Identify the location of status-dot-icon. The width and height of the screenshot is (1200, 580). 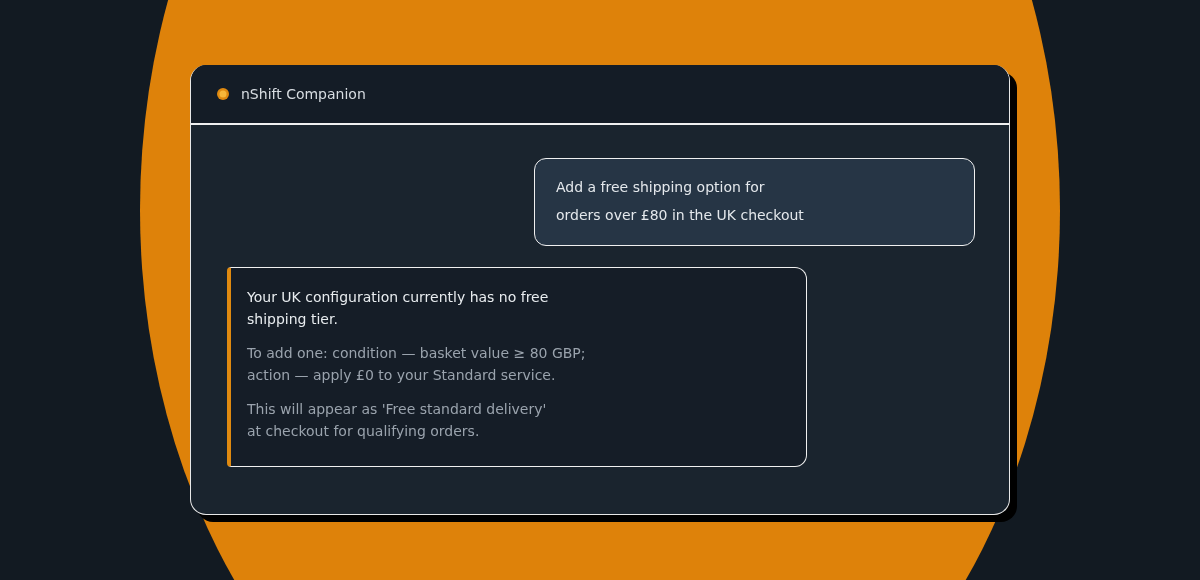
(223, 94).